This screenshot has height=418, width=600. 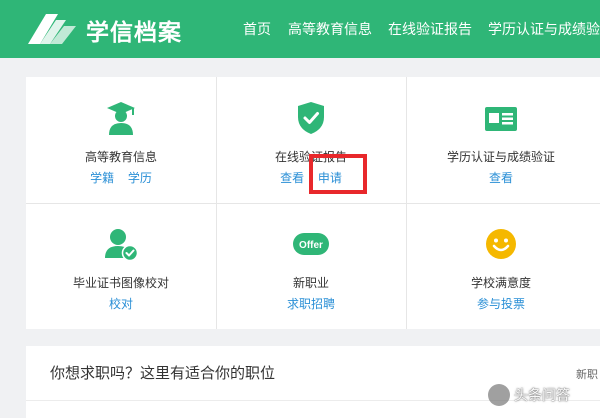 What do you see at coordinates (338, 174) in the screenshot?
I see `highlight-box` at bounding box center [338, 174].